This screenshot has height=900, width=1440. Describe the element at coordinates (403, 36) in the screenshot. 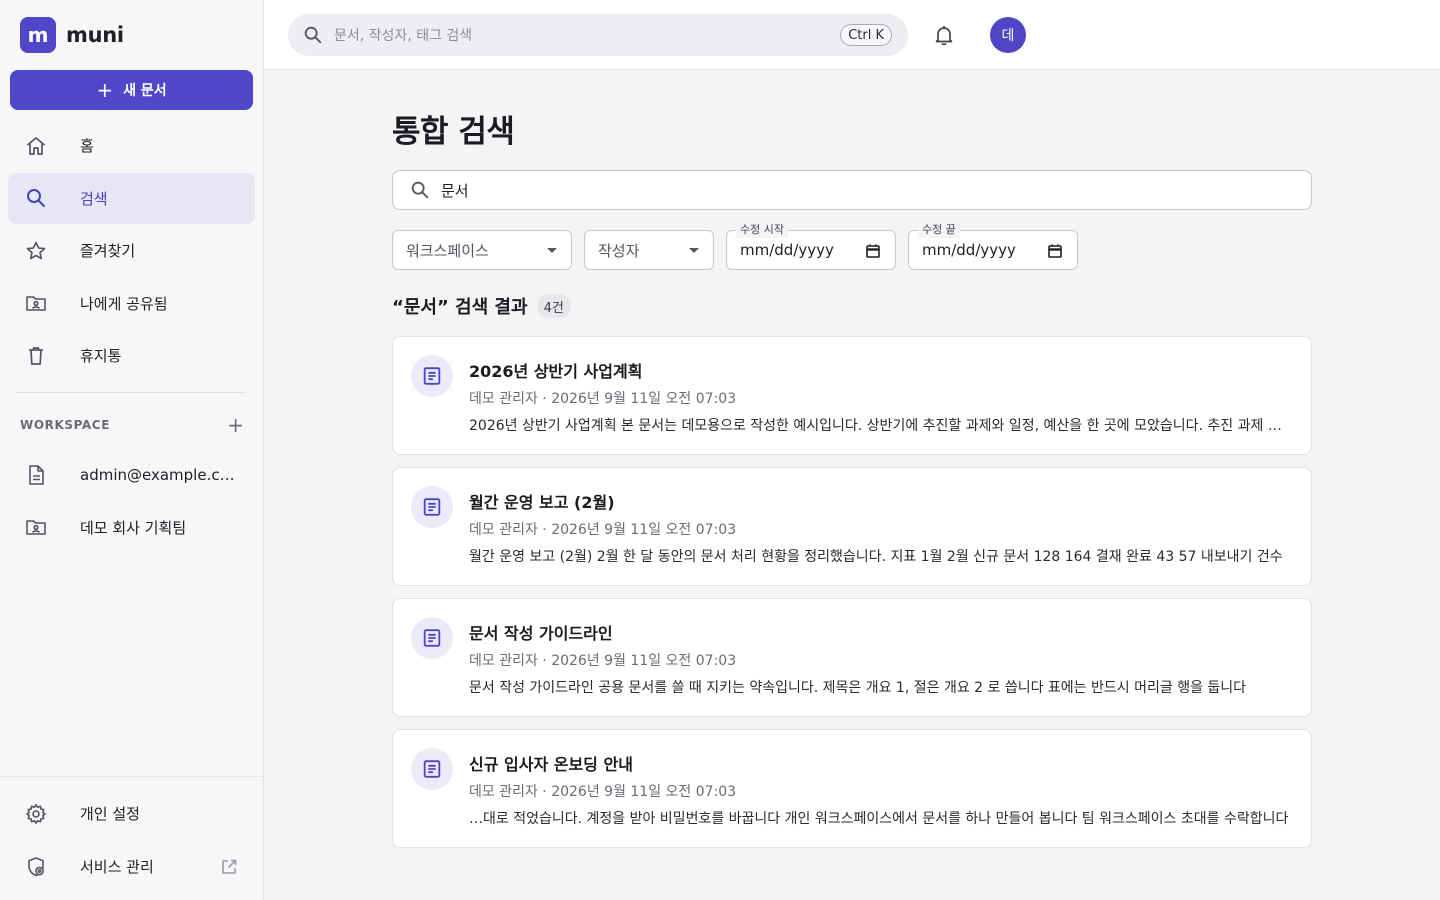

I see `search-placeholder: 문서, 작성자, 태그 검색` at that location.